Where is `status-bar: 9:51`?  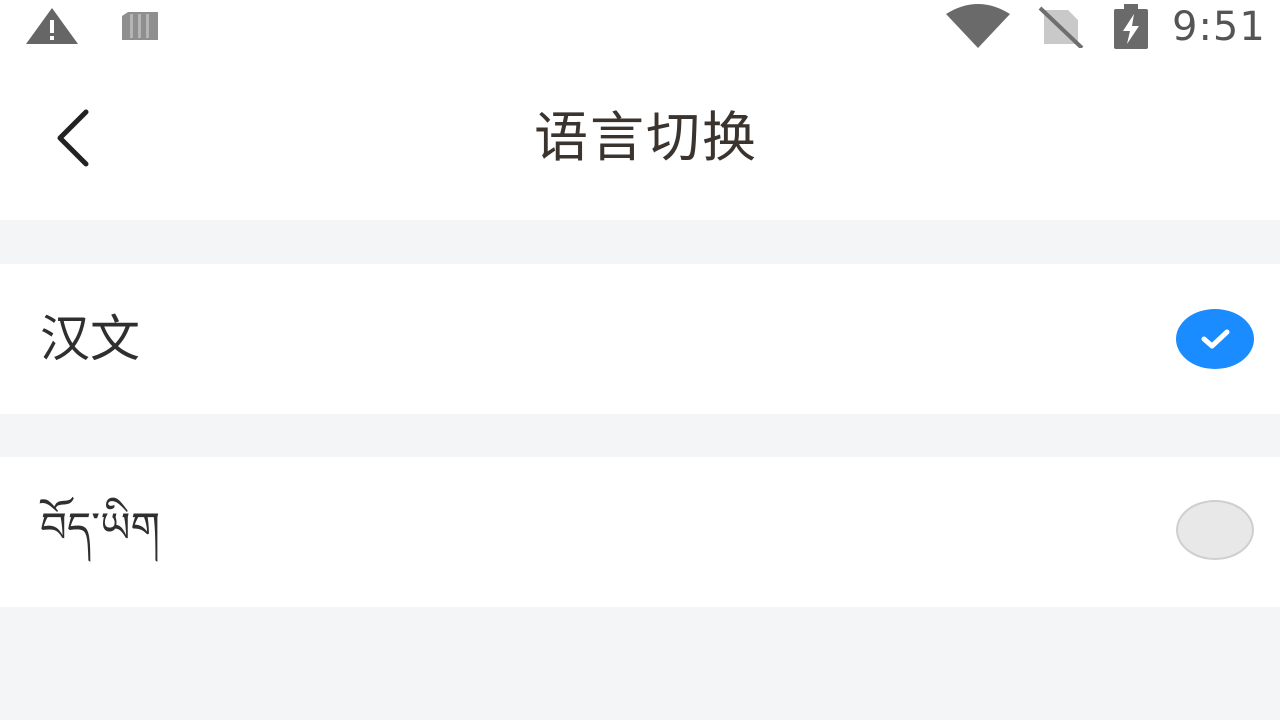
status-bar: 9:51 is located at coordinates (640, 28).